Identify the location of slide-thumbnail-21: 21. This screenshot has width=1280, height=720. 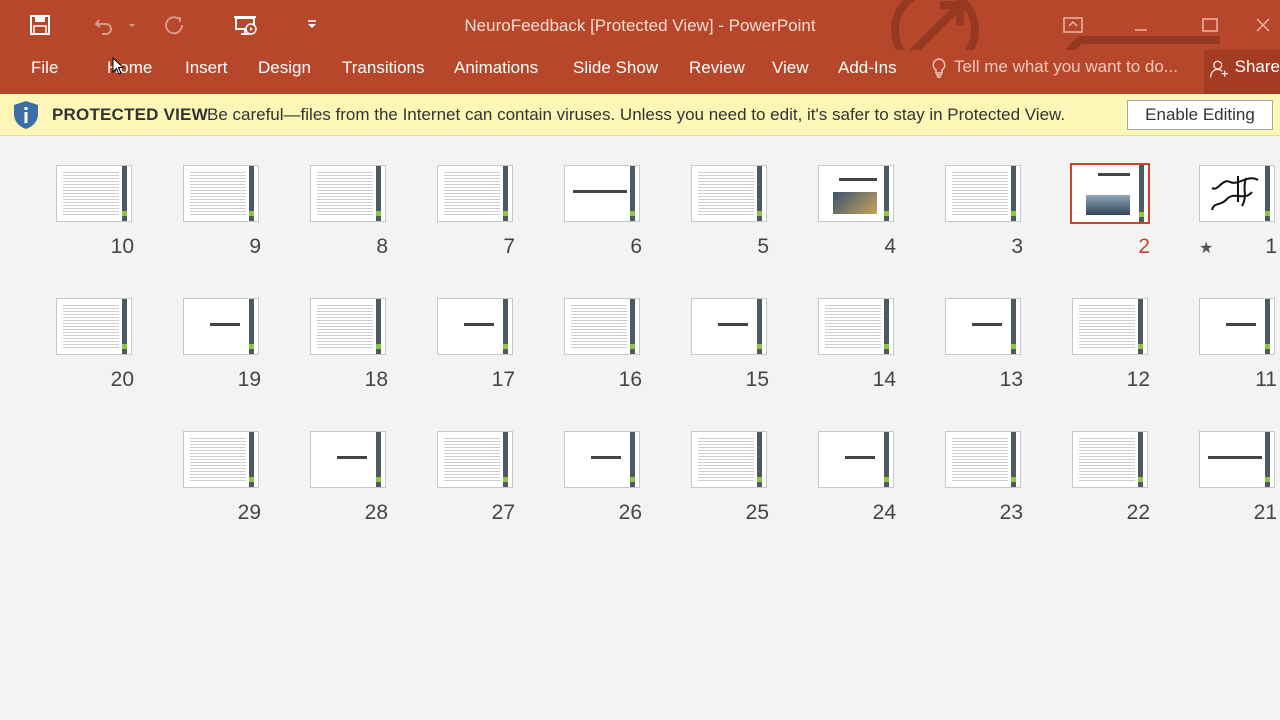
(1238, 477).